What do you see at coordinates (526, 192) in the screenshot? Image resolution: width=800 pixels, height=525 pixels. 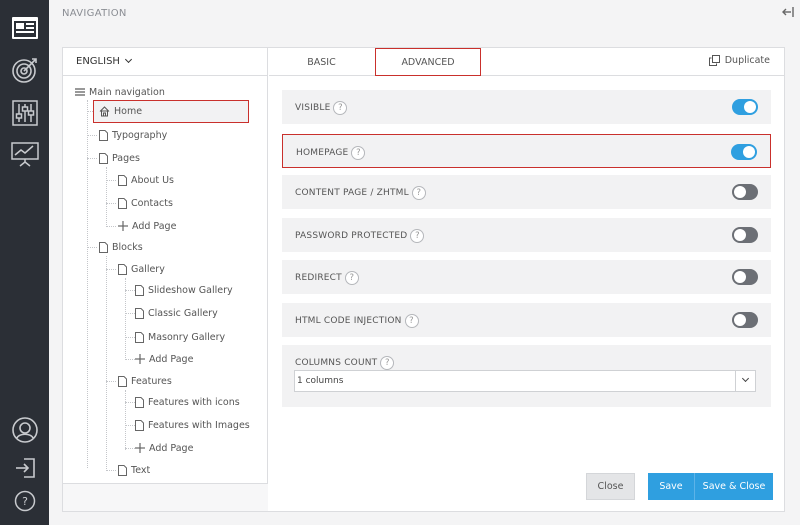 I see `setting-content-page: CONTENT PAGE / ZHTML?` at bounding box center [526, 192].